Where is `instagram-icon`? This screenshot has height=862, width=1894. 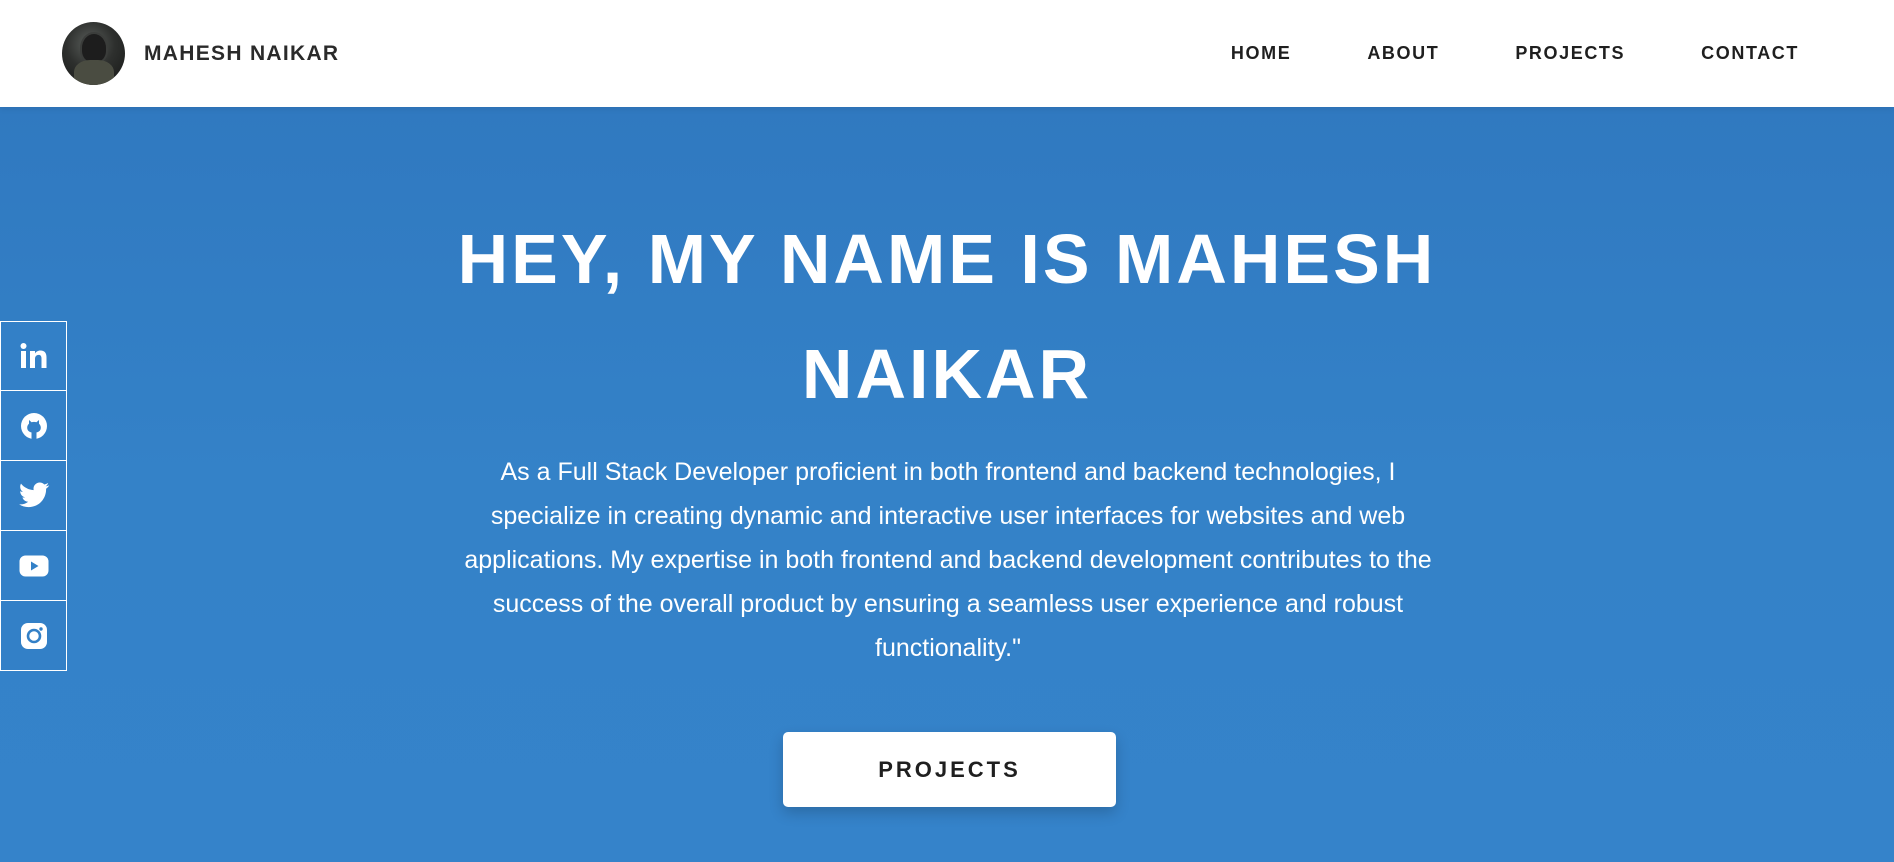
instagram-icon is located at coordinates (33, 635).